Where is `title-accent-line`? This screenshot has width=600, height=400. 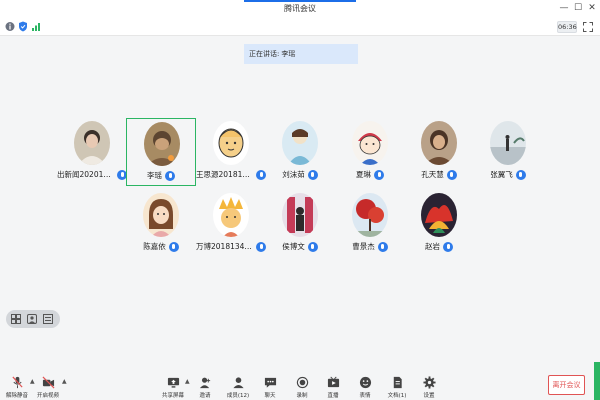 title-accent-line is located at coordinates (300, 1).